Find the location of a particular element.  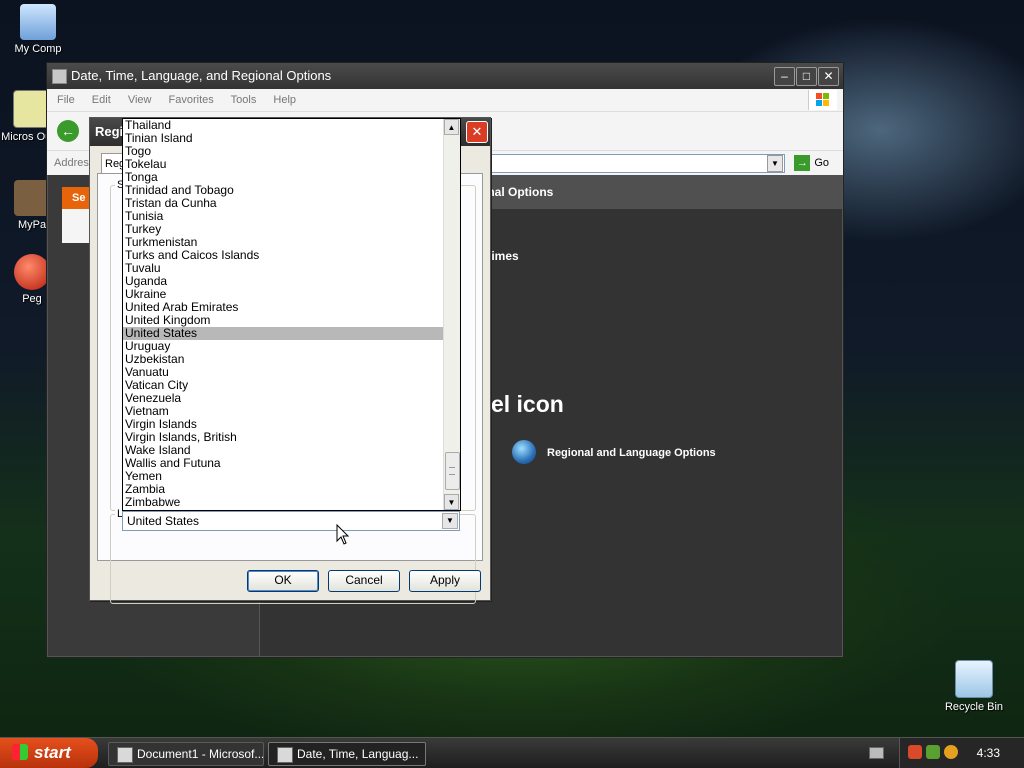

menu-tools: Tools is located at coordinates (244, 100).